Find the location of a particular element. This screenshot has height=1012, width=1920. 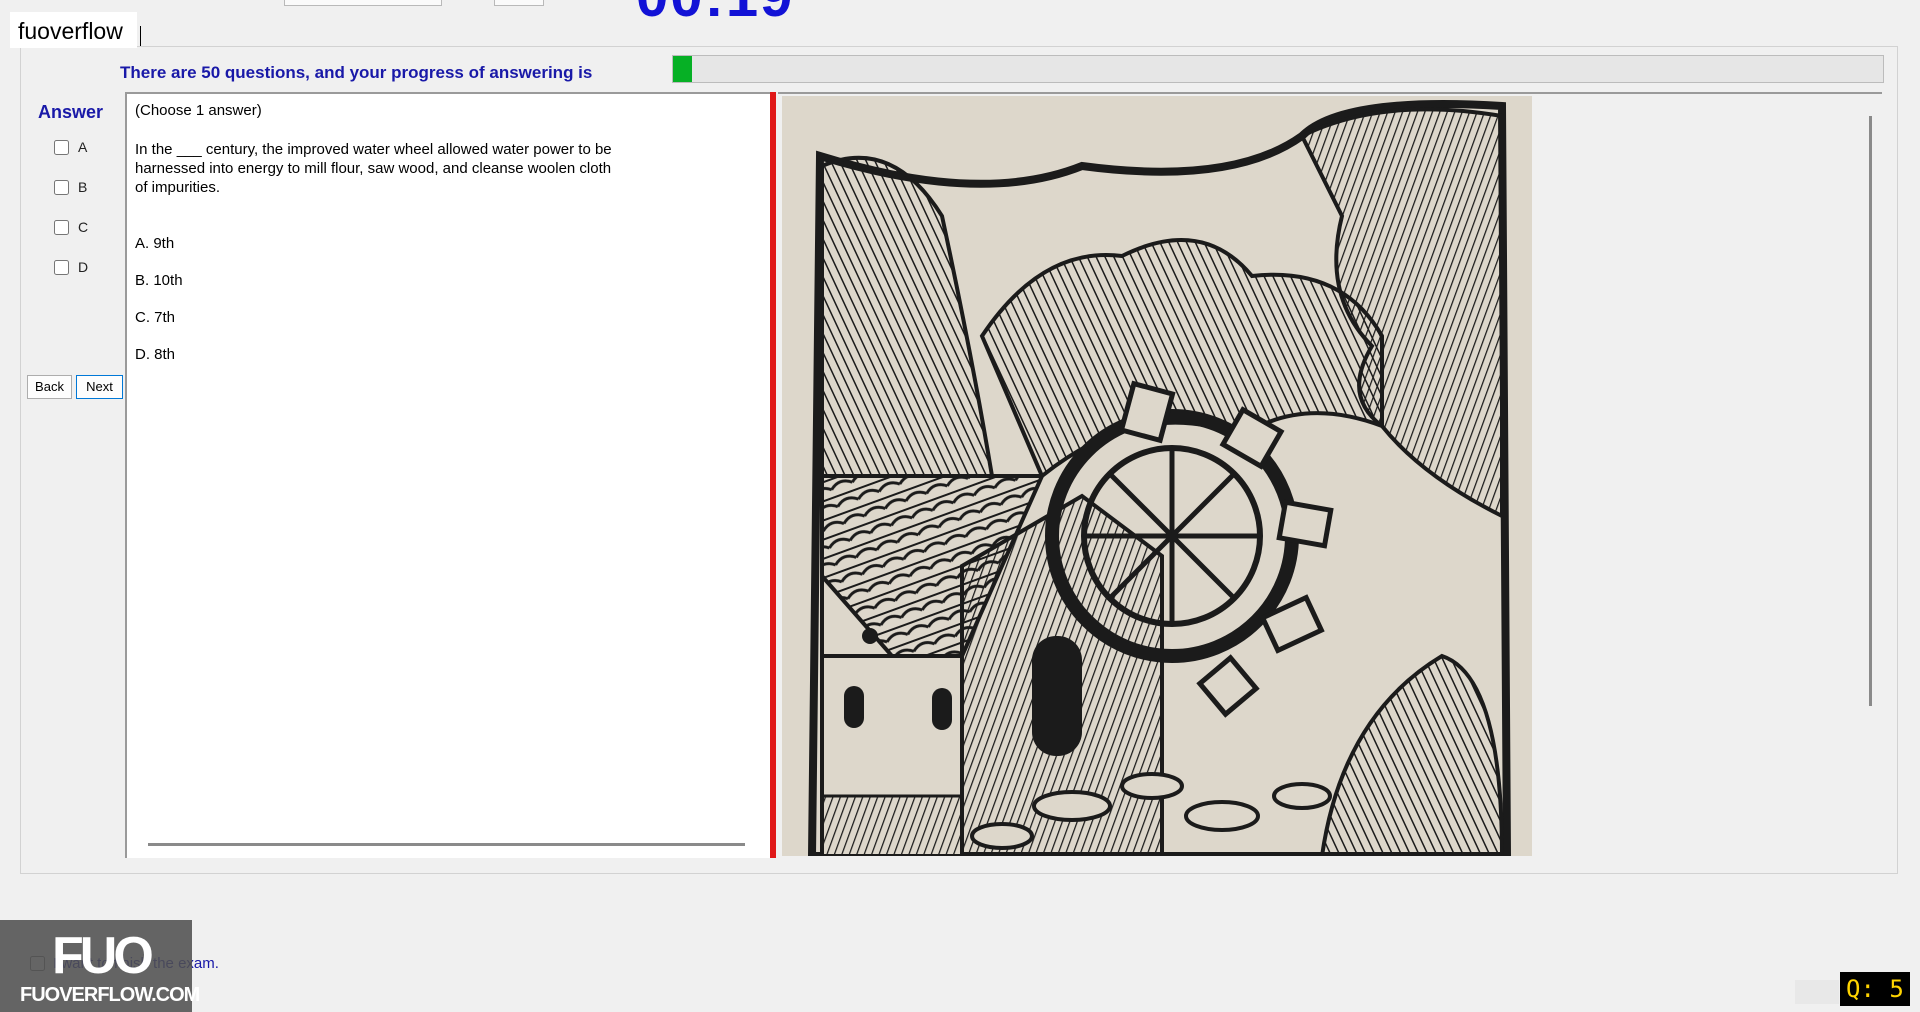

answer-option-d: D is located at coordinates (71, 267).